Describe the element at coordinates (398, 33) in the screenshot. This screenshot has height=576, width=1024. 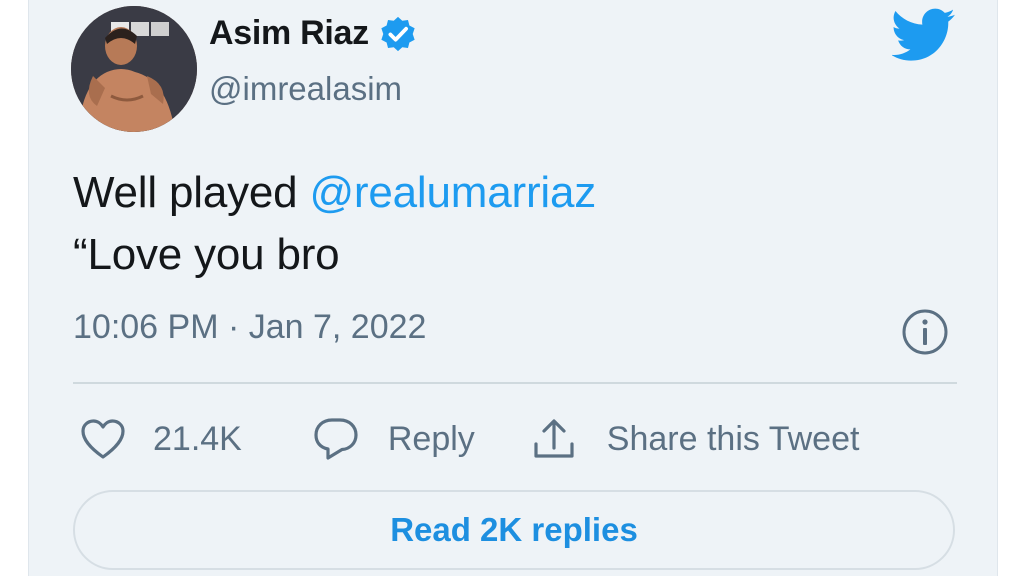
I see `verified-badge-icon` at that location.